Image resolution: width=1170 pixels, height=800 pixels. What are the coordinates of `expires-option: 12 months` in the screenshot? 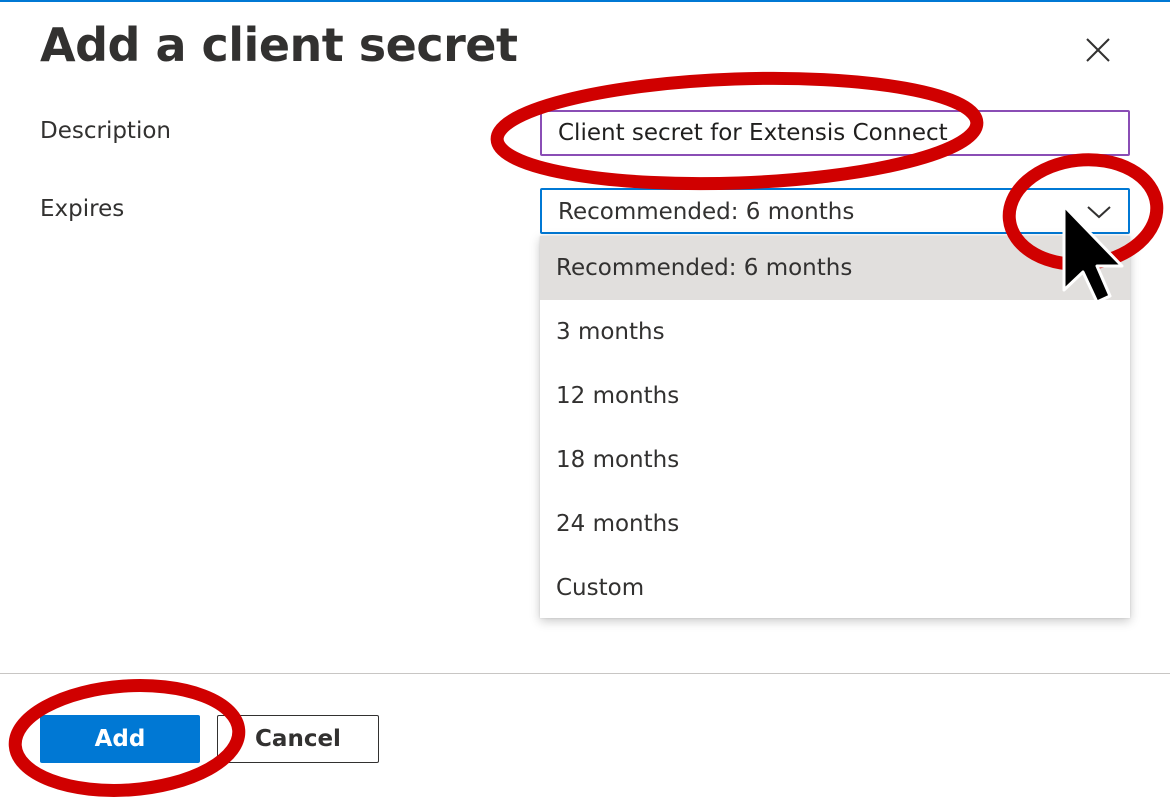 It's located at (835, 396).